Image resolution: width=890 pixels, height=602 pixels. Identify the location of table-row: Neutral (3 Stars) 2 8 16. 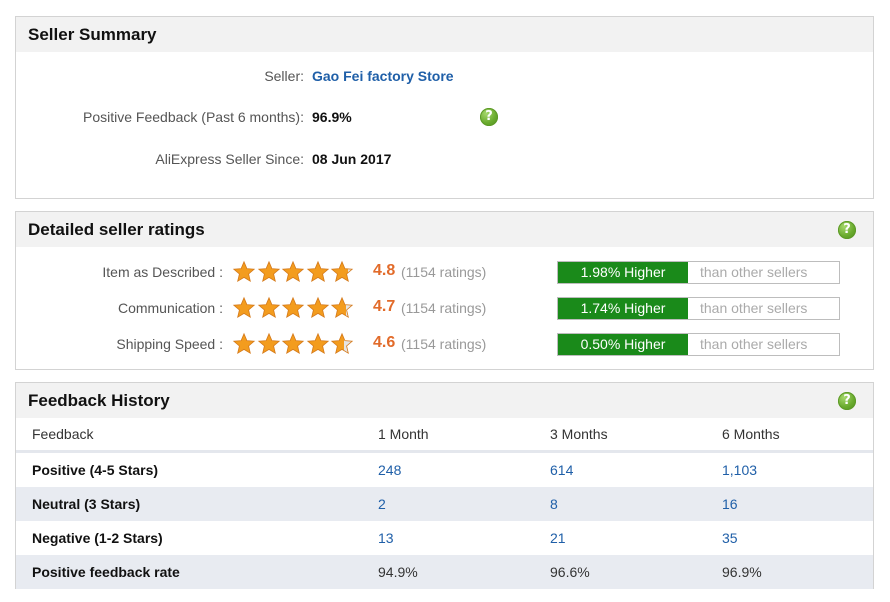
(444, 504).